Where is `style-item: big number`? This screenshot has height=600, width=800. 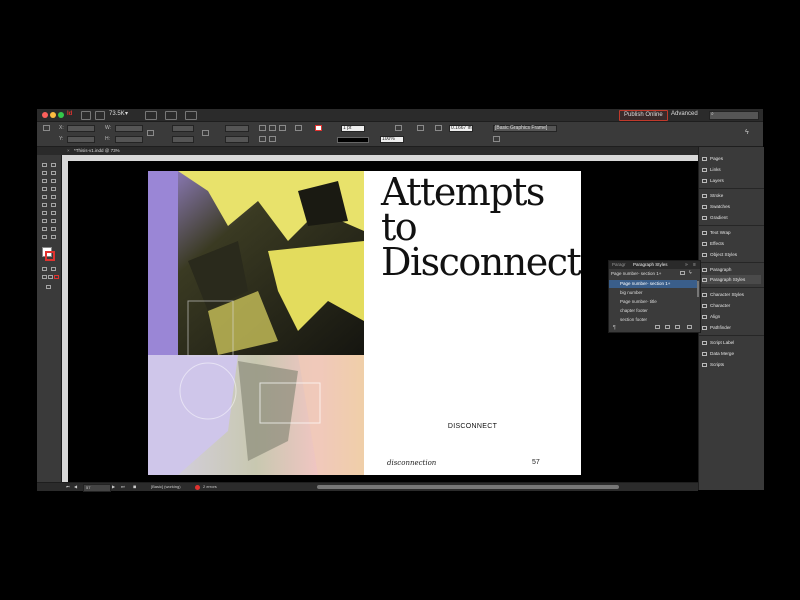
style-item: big number is located at coordinates (653, 293).